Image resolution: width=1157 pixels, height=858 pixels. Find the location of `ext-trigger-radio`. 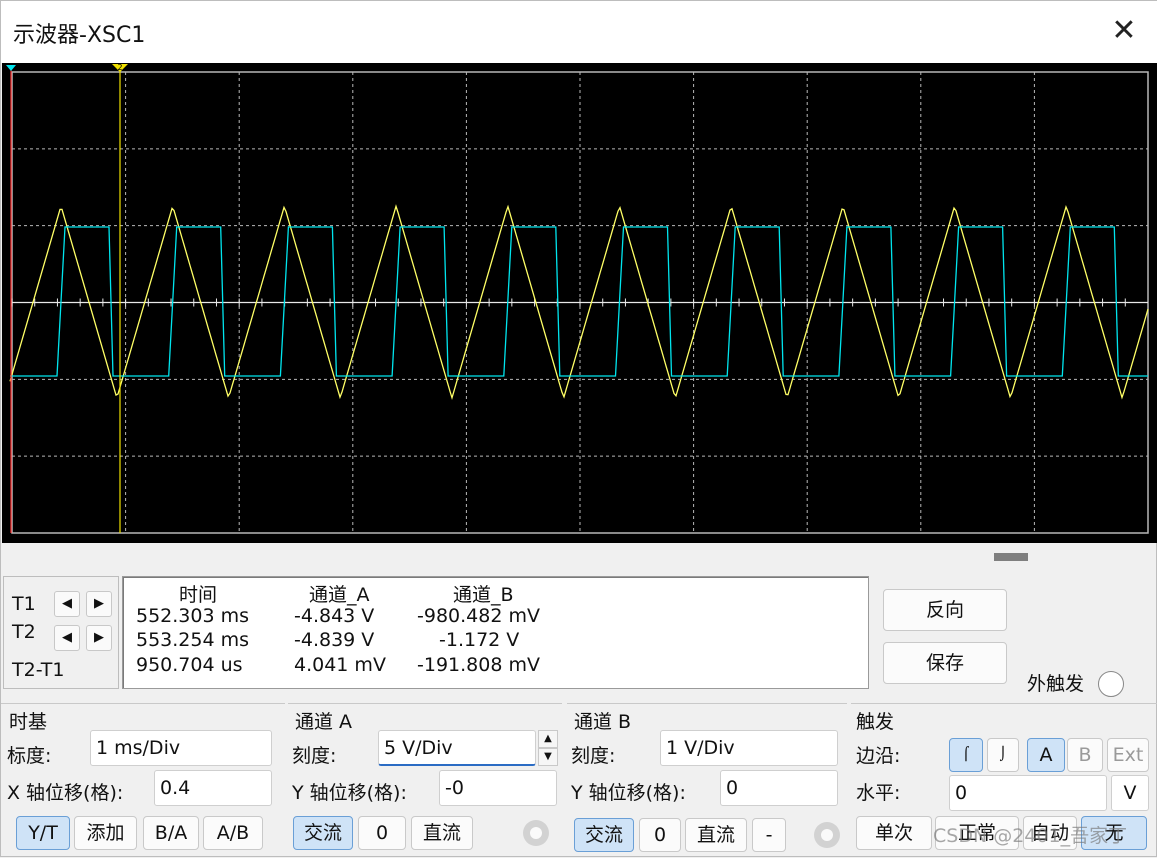

ext-trigger-radio is located at coordinates (1111, 684).